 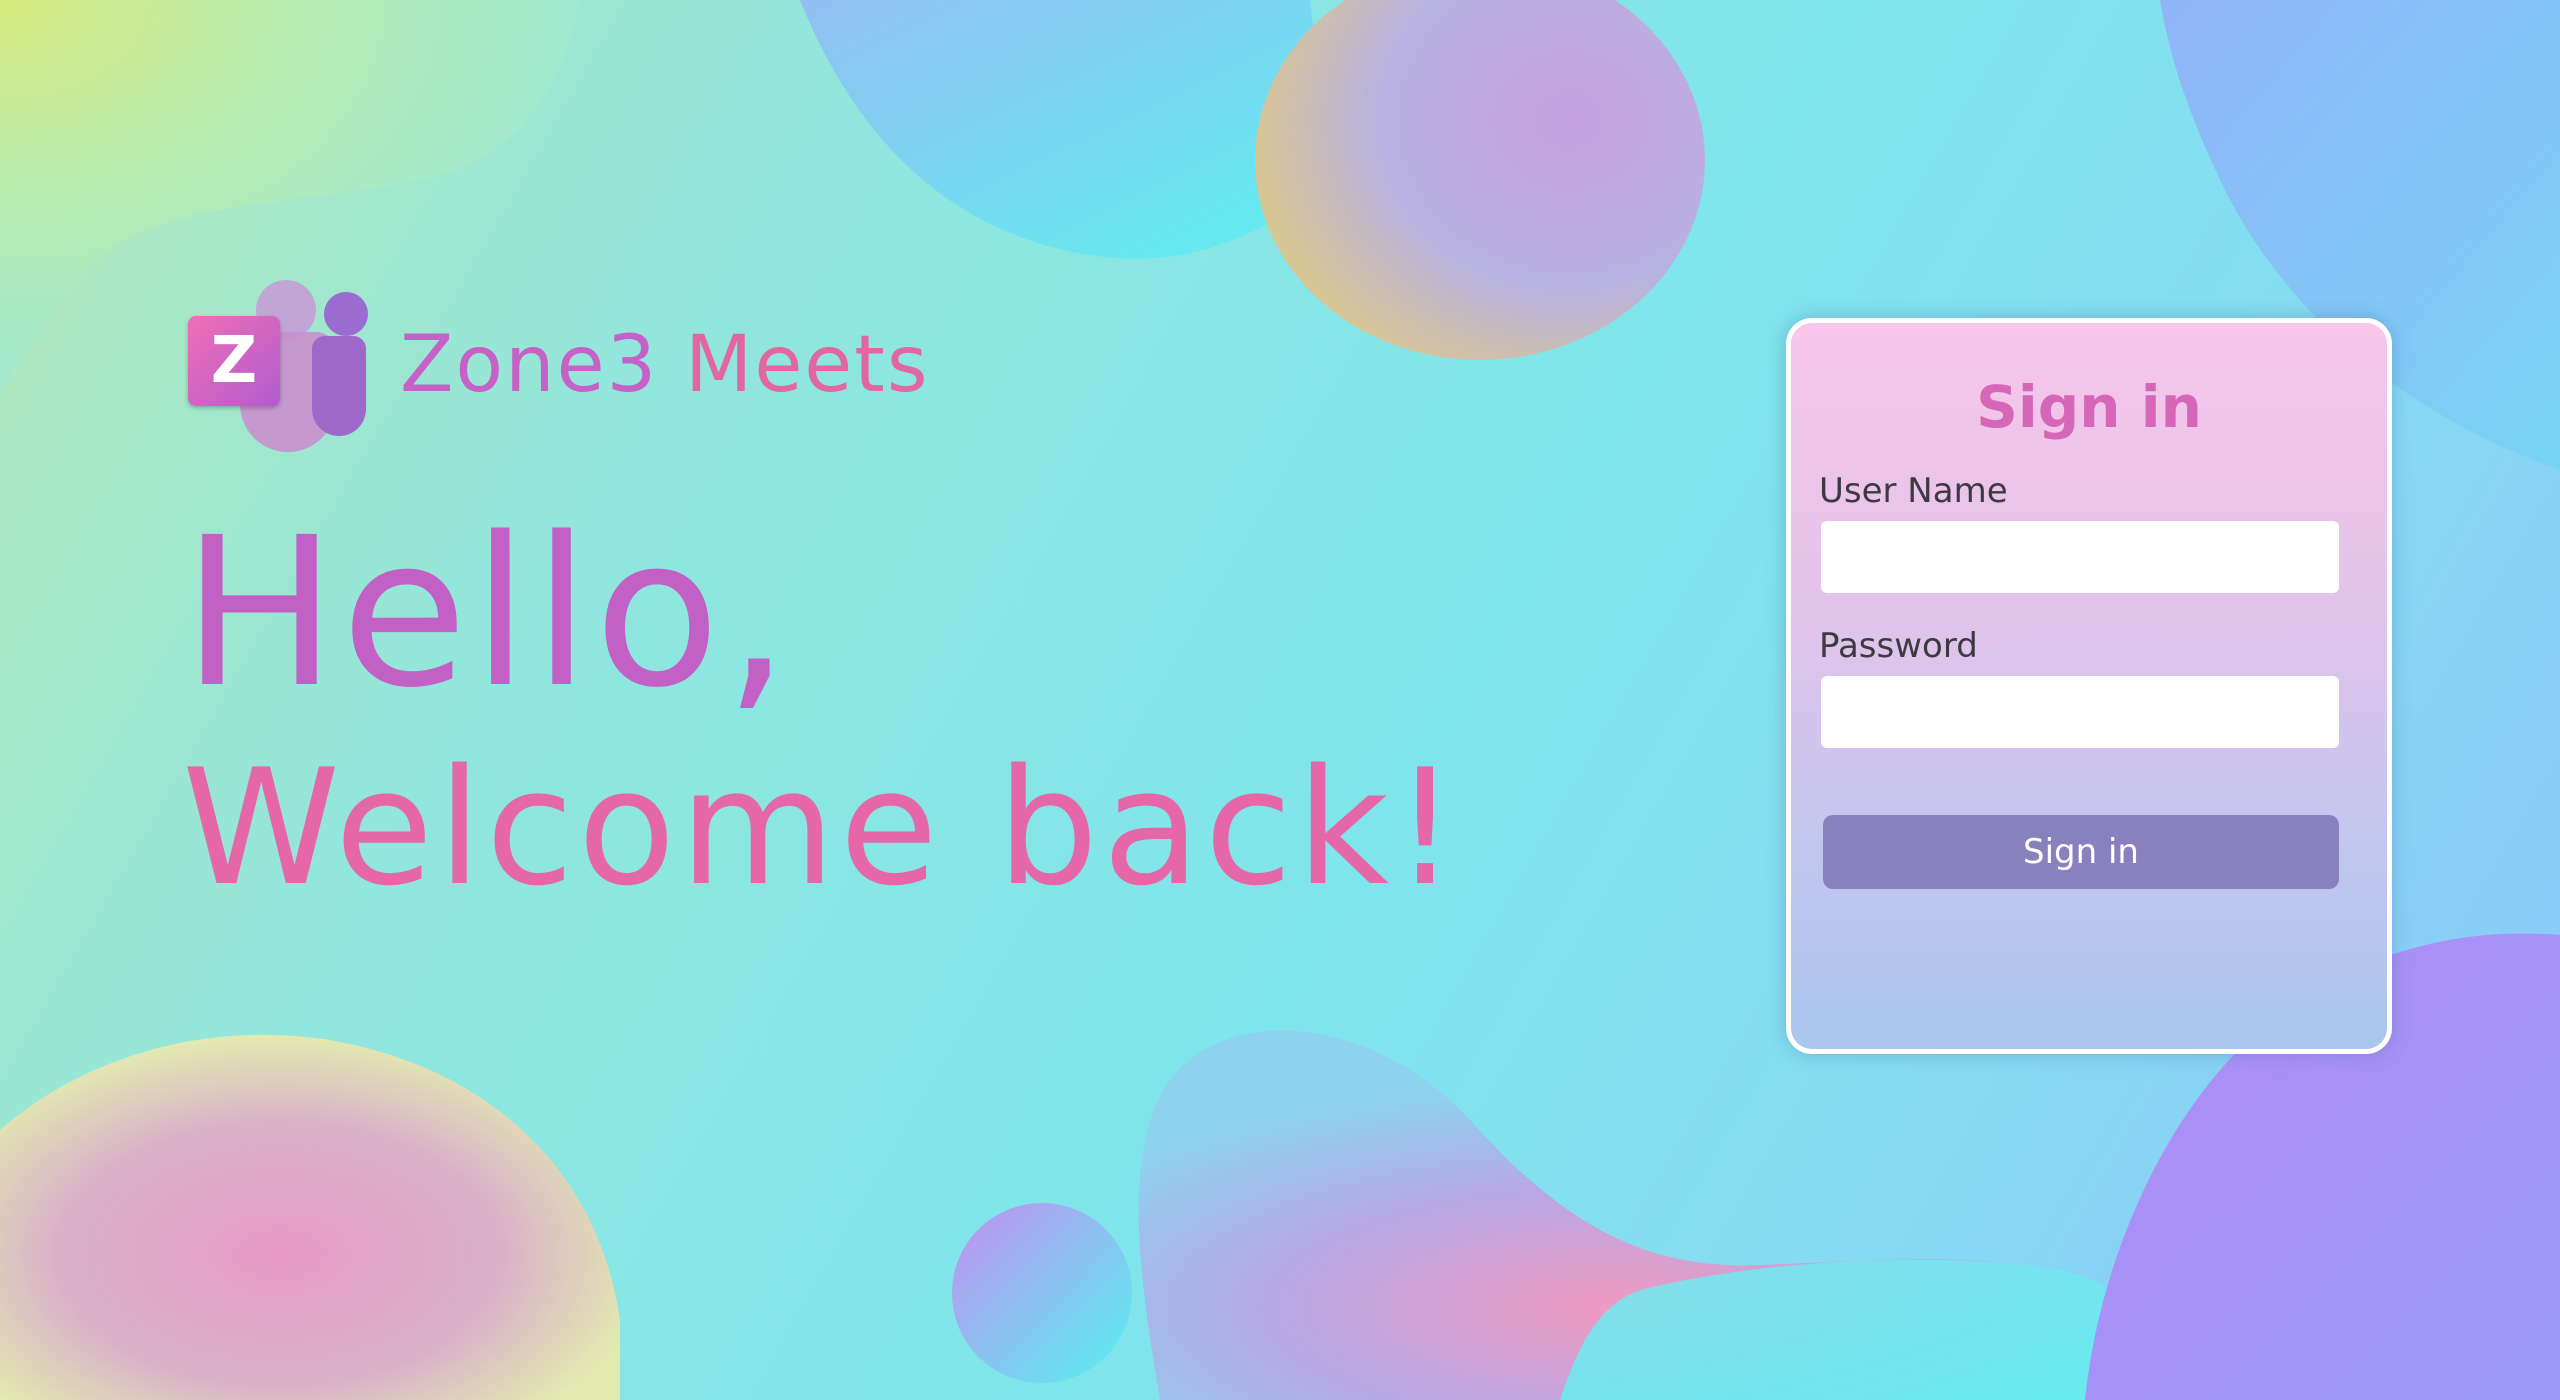 I want to click on zone3-logo-icon: Z, so click(x=279, y=362).